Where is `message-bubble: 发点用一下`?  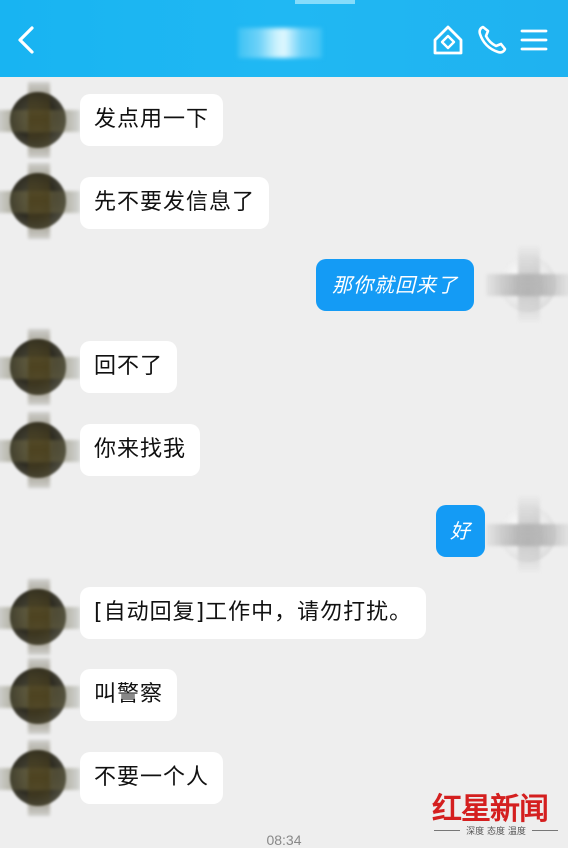
message-bubble: 发点用一下 is located at coordinates (152, 120).